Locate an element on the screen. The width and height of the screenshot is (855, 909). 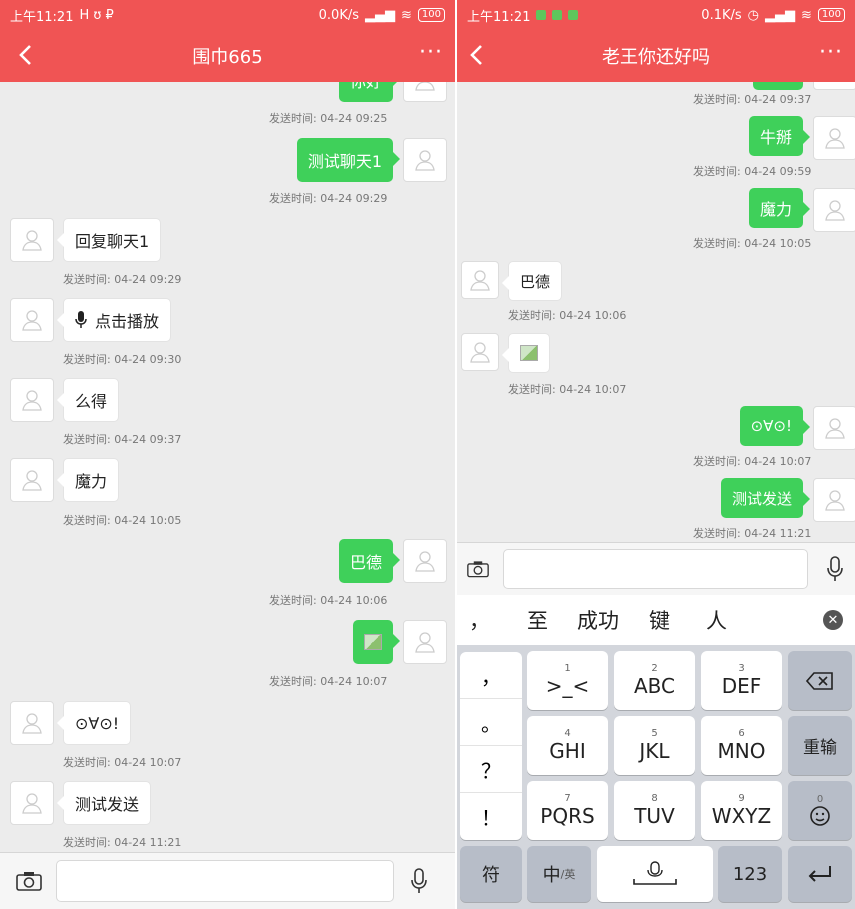
outgoing-bubble: 牛掰 is located at coordinates (779, 136).